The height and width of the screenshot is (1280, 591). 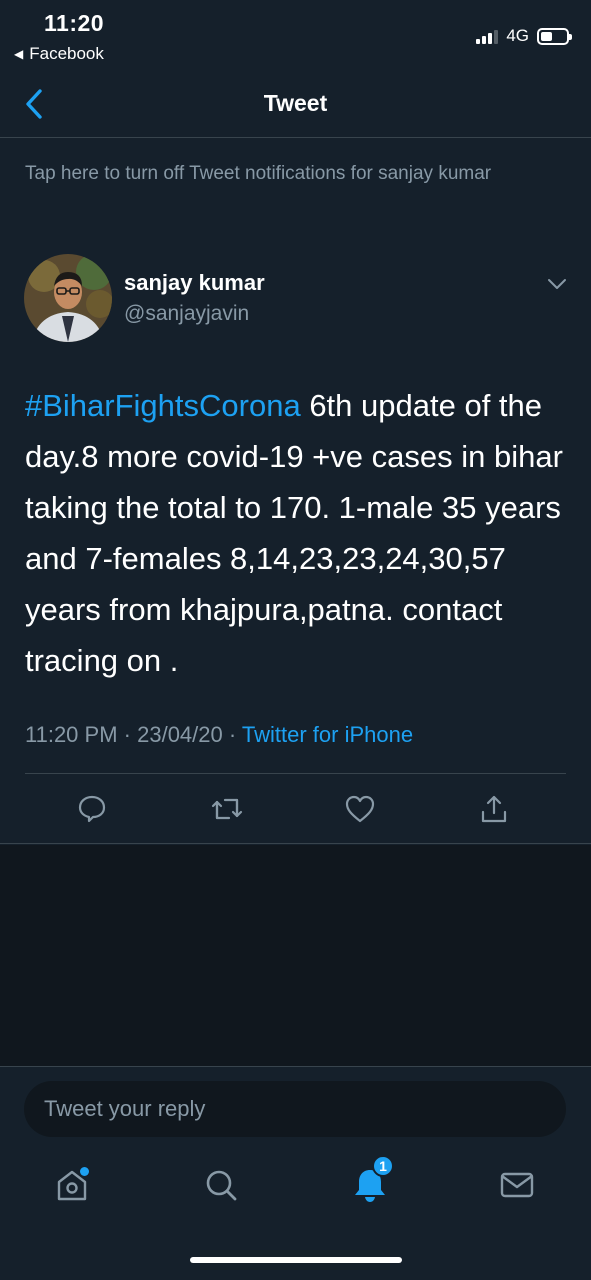 I want to click on tab-bar: 1, so click(x=295, y=1187).